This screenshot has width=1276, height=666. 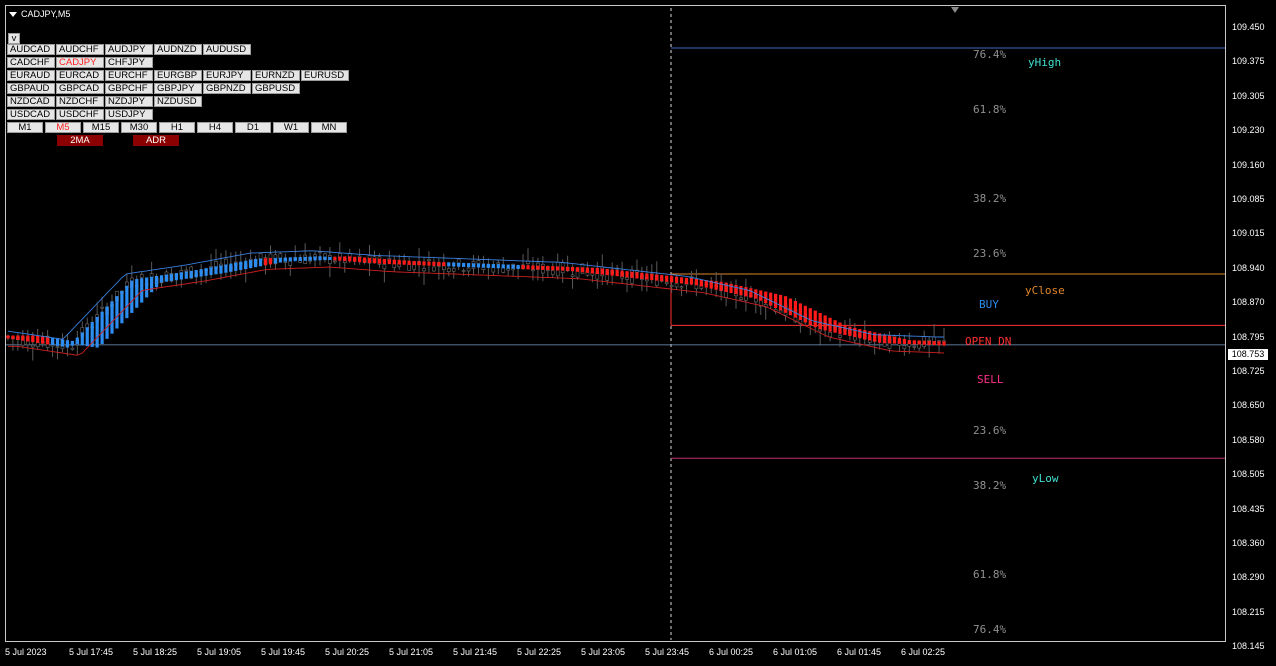 I want to click on symbol-button-nzdusd: NZDUSD, so click(x=178, y=101).